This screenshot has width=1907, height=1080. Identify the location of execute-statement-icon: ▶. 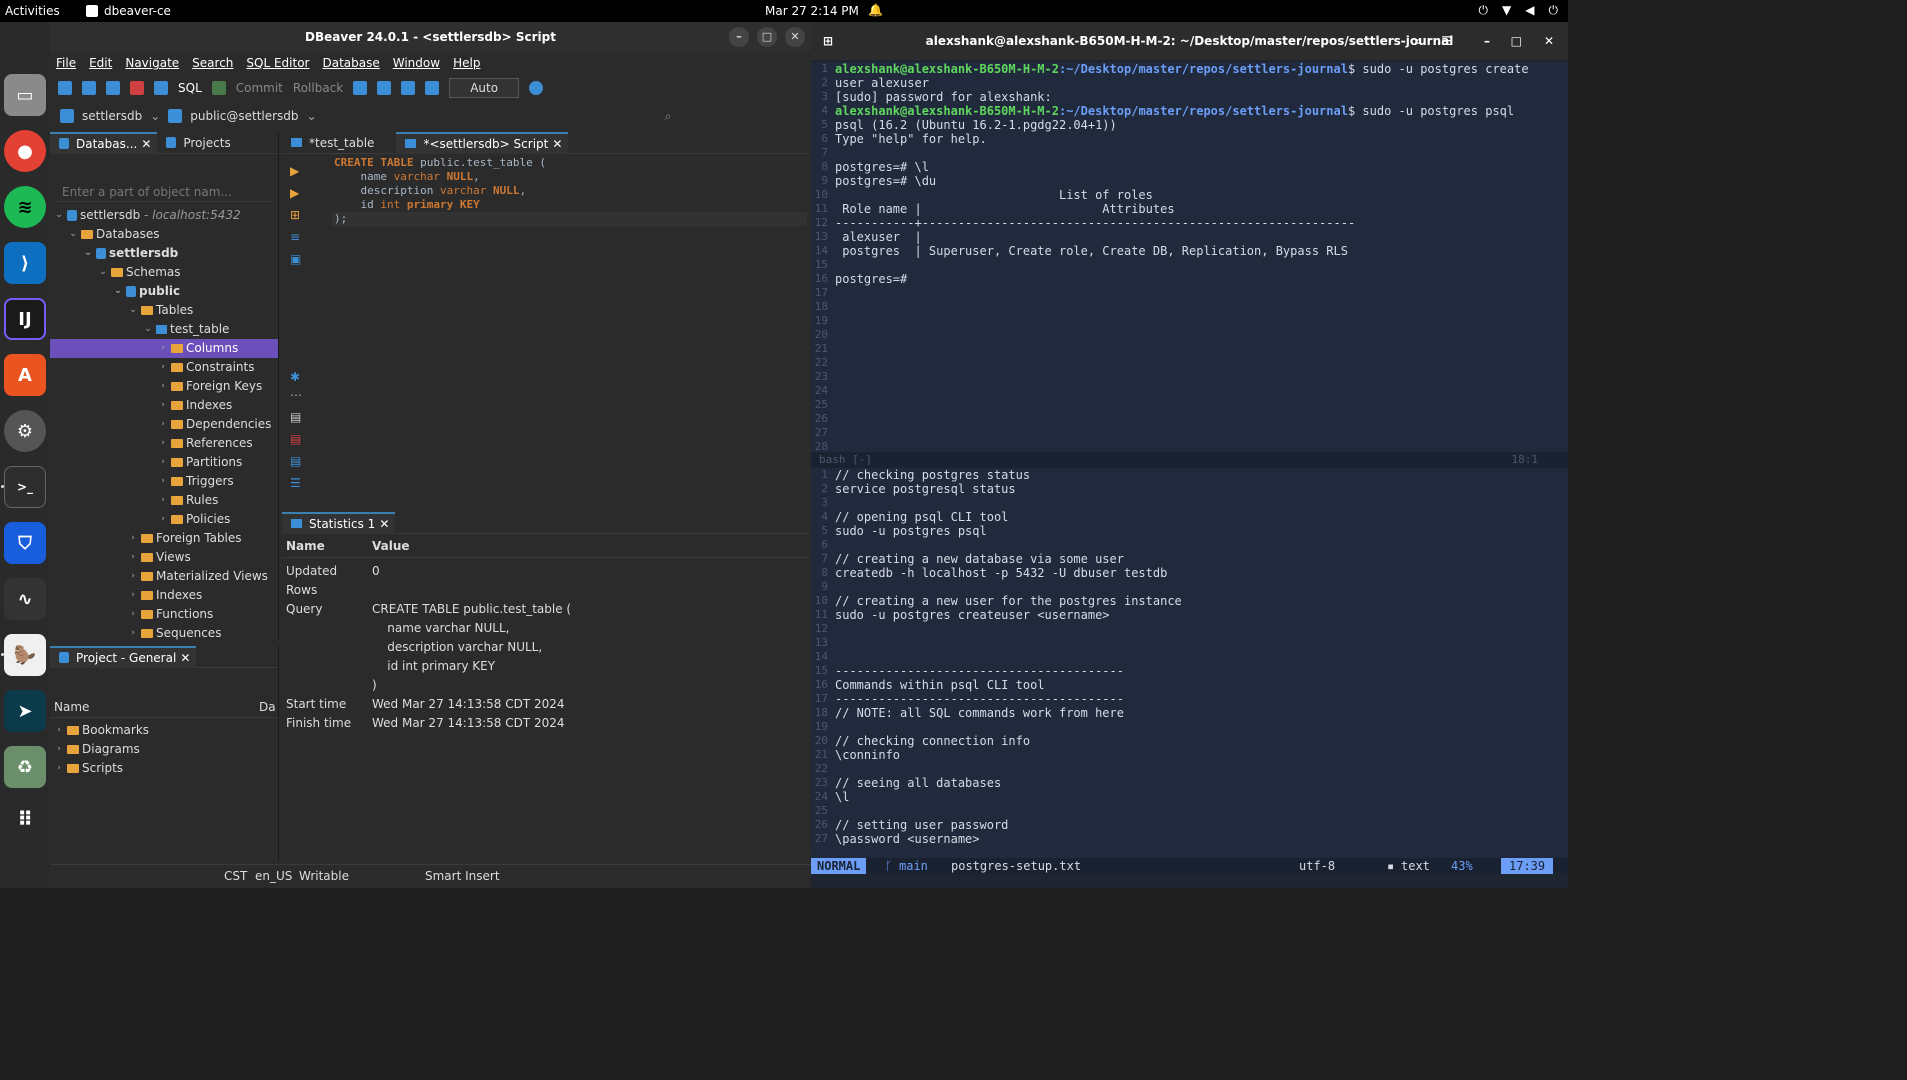
(294, 171).